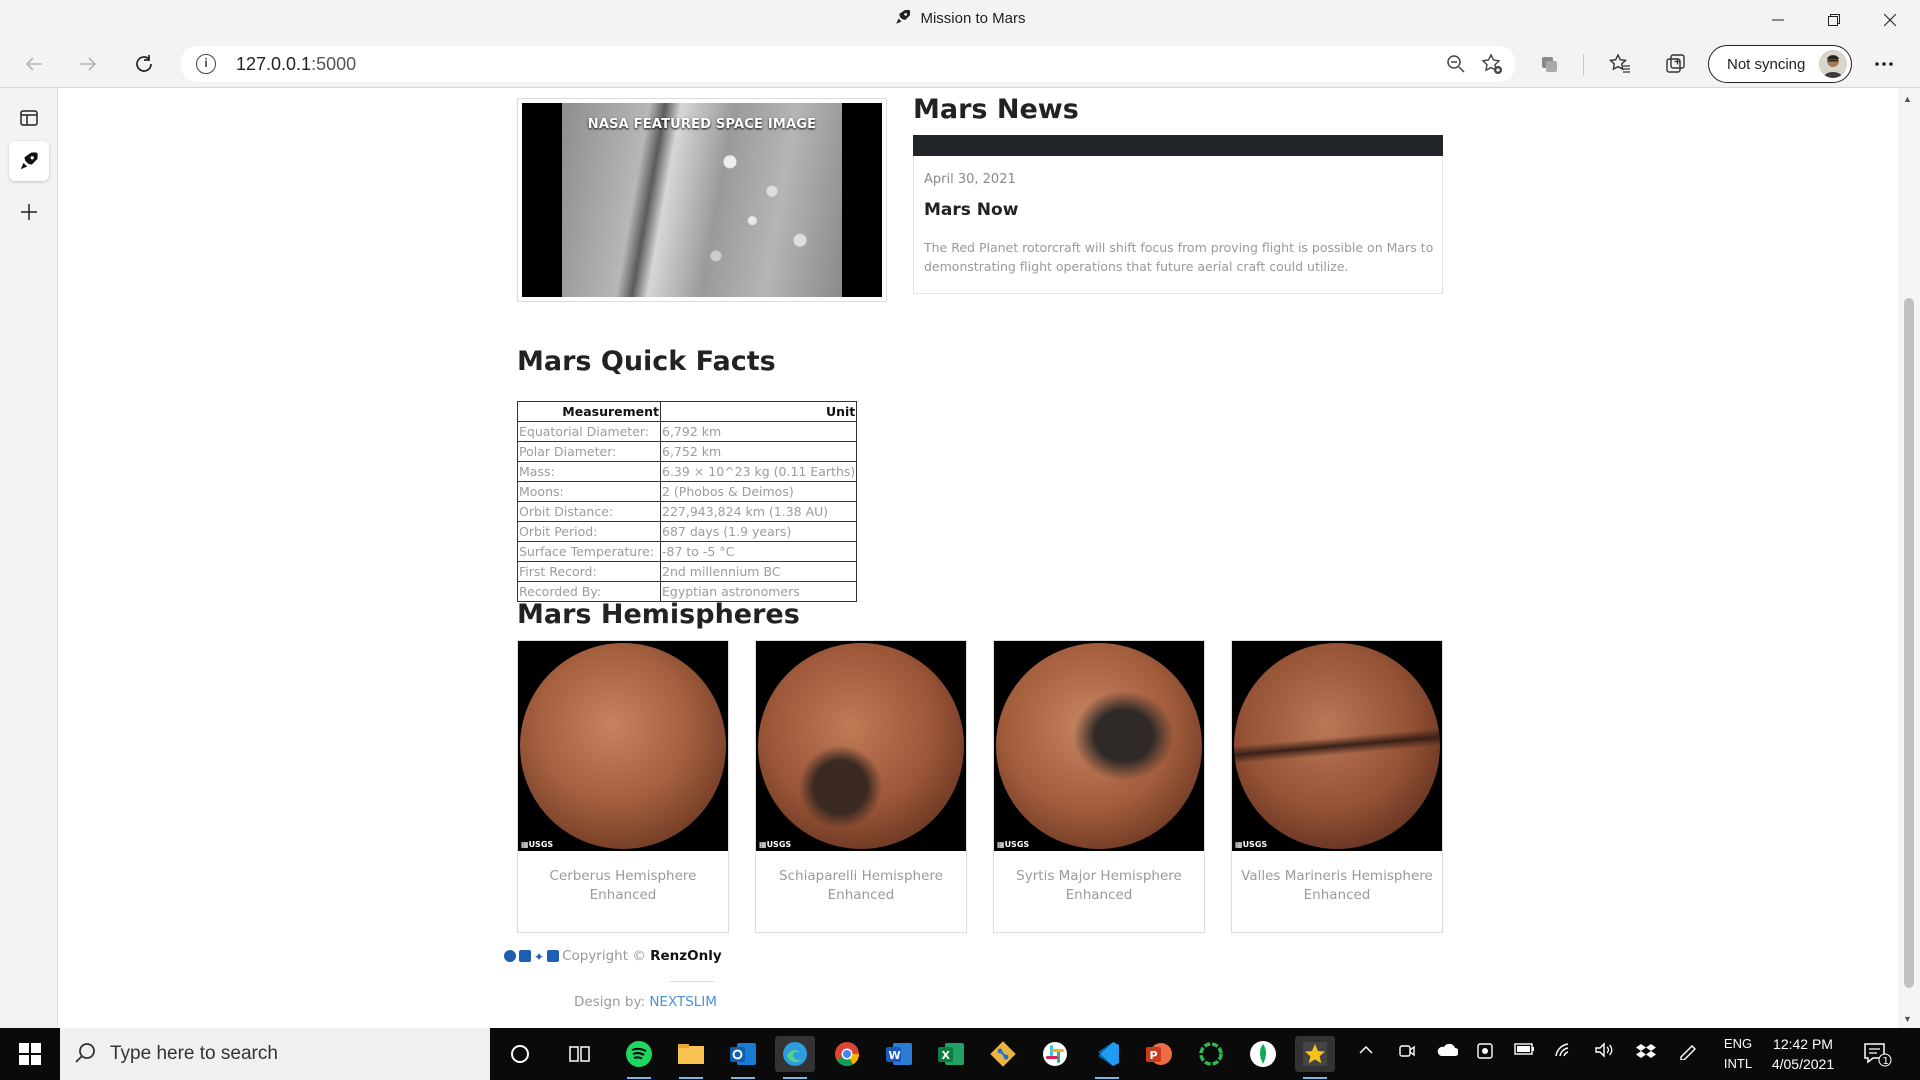 This screenshot has height=1080, width=1920. Describe the element at coordinates (758, 471) in the screenshot. I see `table-cell: 6.39 × 10^23 kg (0.11 Earths)` at that location.